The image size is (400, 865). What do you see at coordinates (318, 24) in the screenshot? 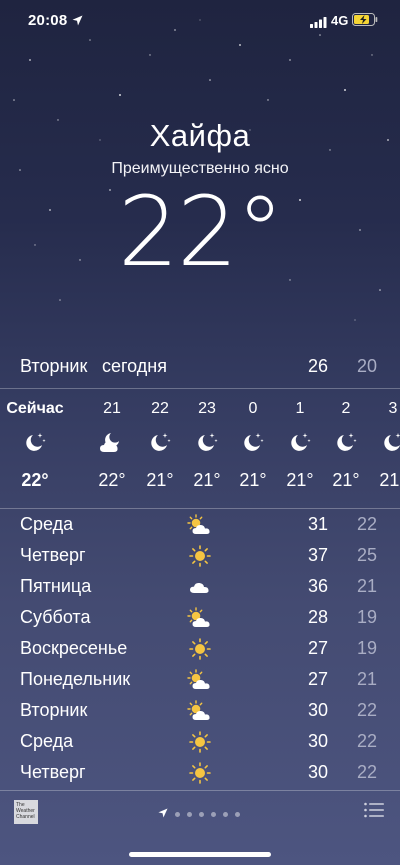
I see `signal-bars-icon` at bounding box center [318, 24].